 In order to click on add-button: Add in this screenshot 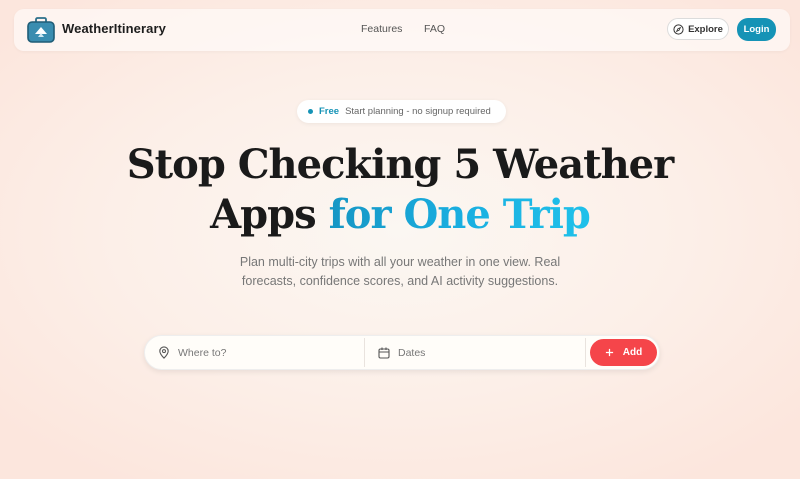, I will do `click(623, 352)`.